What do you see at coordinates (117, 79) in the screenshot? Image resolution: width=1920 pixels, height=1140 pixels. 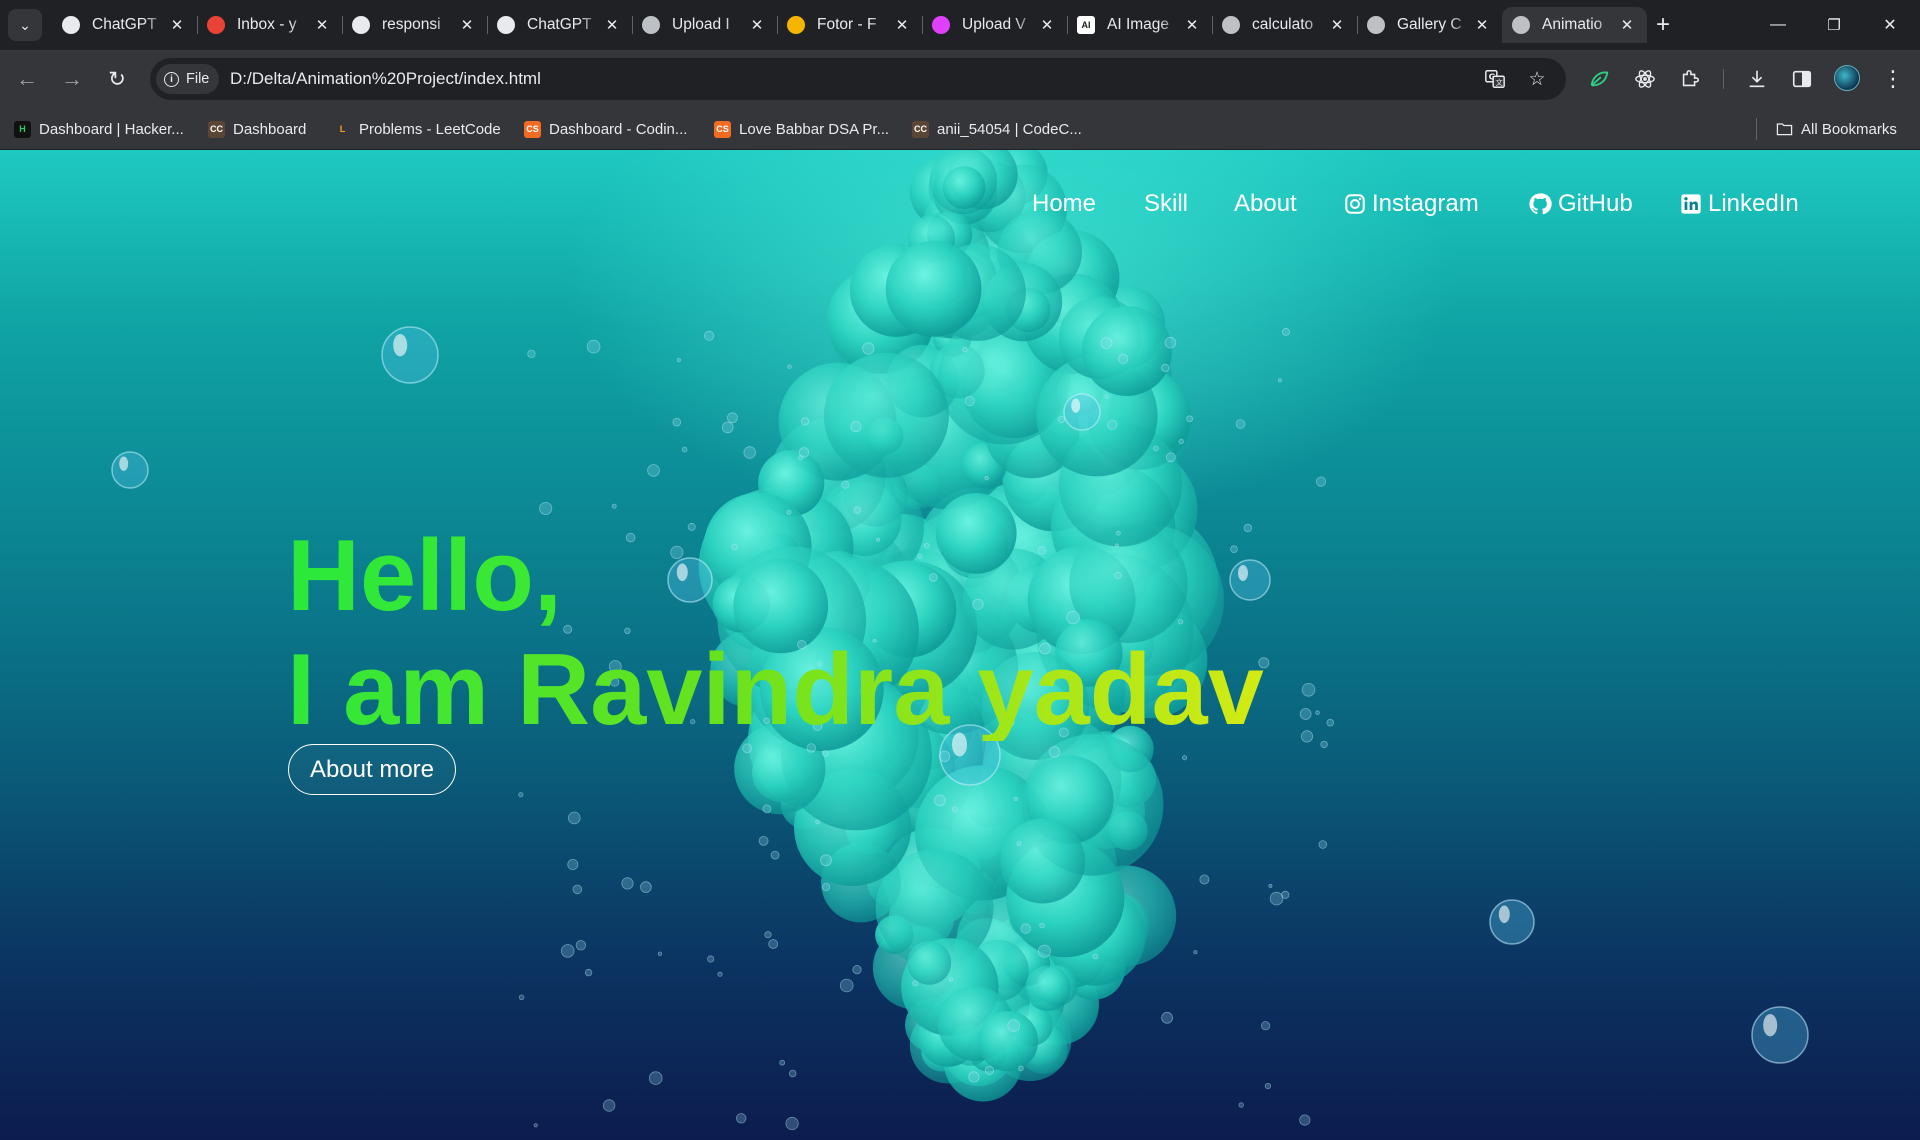 I see `reload-icon: ↻` at bounding box center [117, 79].